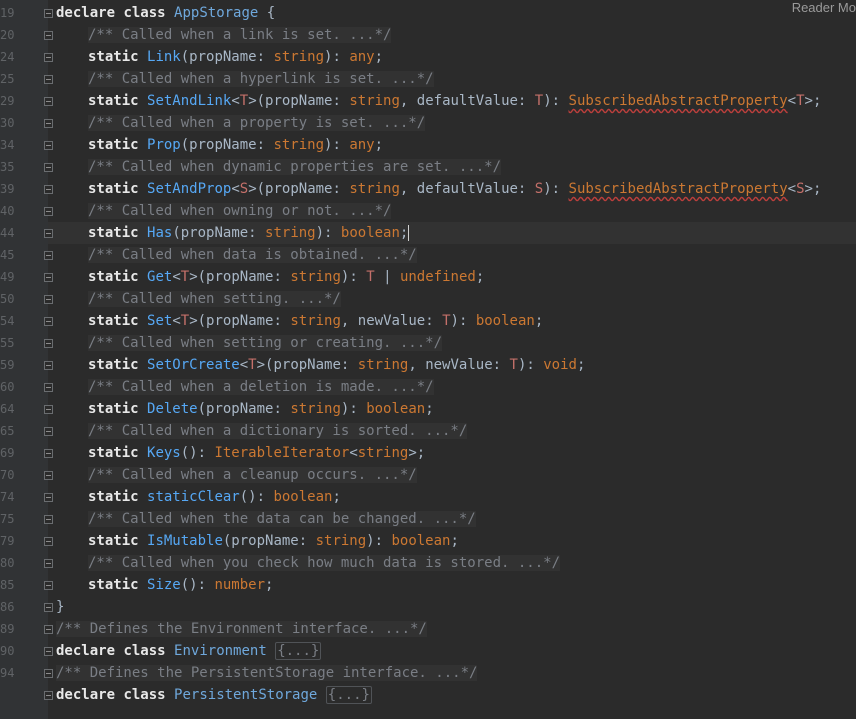 Image resolution: width=856 pixels, height=719 pixels. I want to click on code-line: static staticClear(): boolean;, so click(456, 497).